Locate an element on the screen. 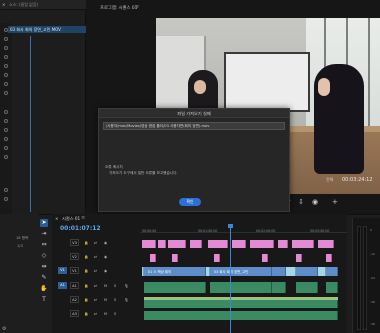 This screenshot has width=380, height=333. track-name: V2 is located at coordinates (74, 256).